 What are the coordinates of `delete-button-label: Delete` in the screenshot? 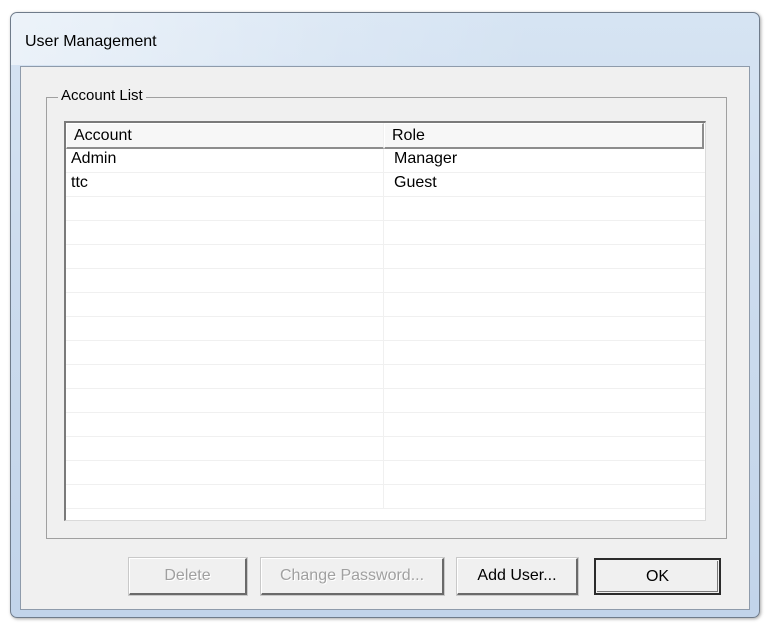 It's located at (187, 575).